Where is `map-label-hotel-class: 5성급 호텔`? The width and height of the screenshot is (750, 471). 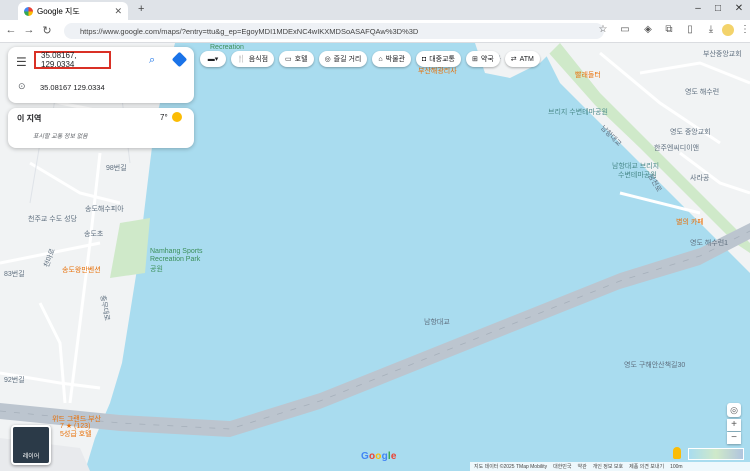
map-label-hotel-class: 5성급 호텔 is located at coordinates (76, 434).